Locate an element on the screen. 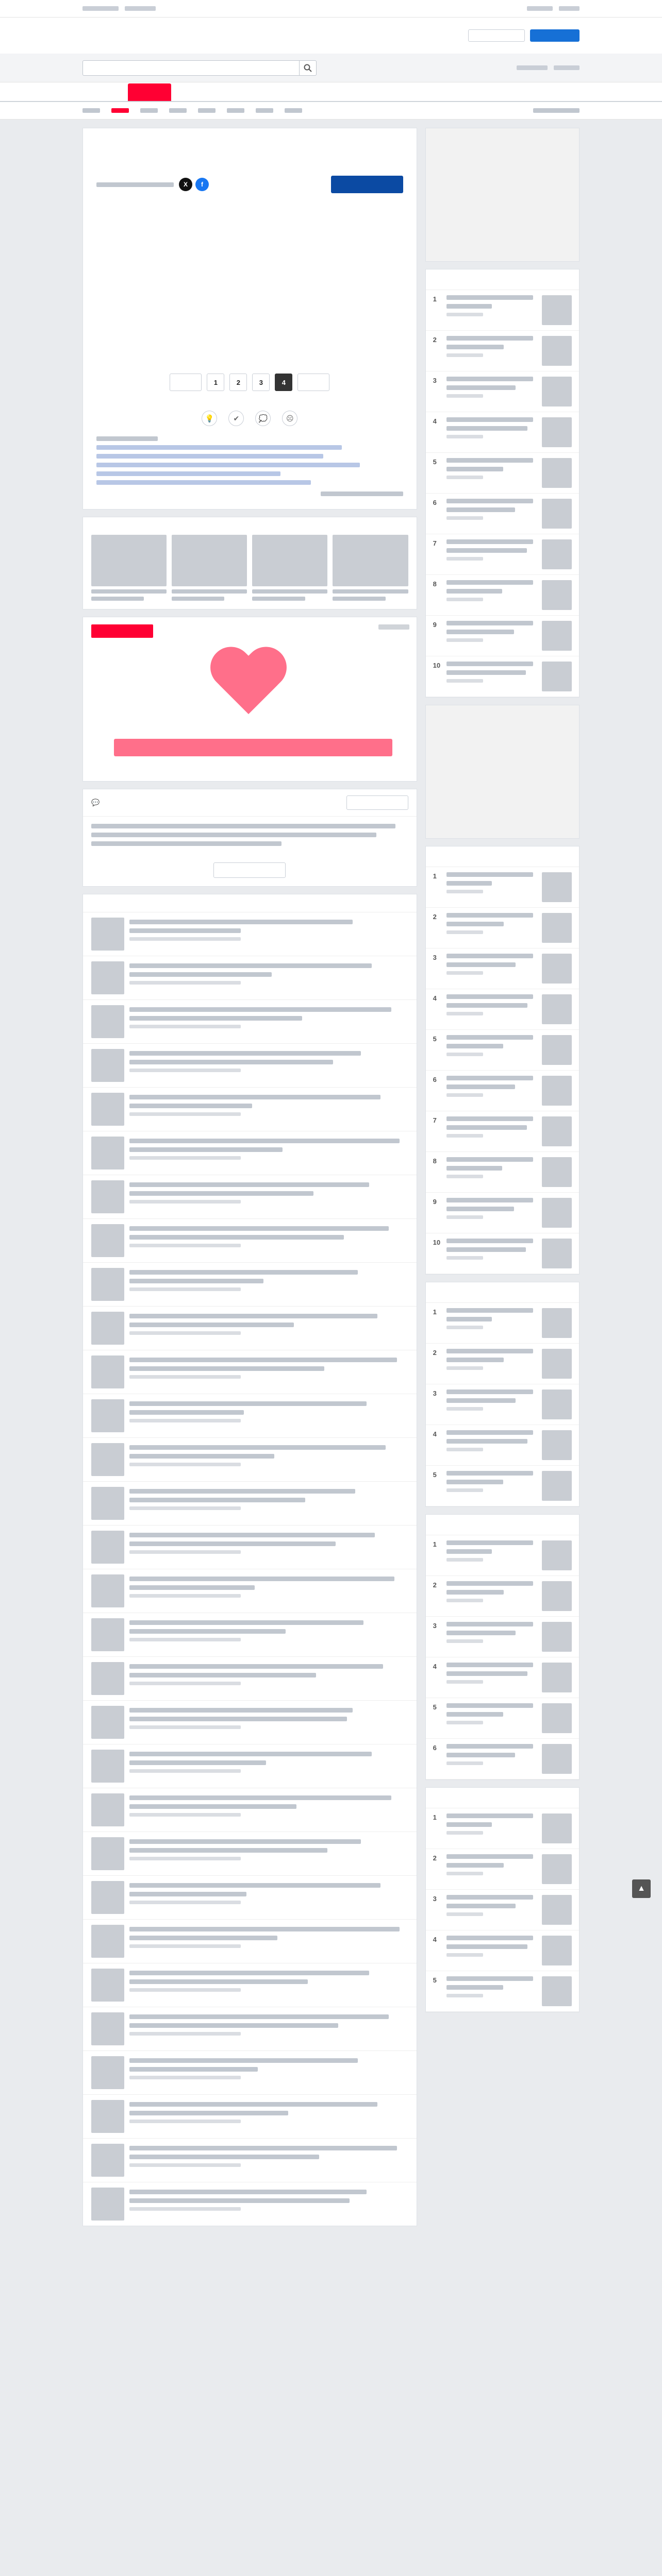 Image resolution: width=662 pixels, height=2576 pixels. post-comment-button is located at coordinates (377, 802).